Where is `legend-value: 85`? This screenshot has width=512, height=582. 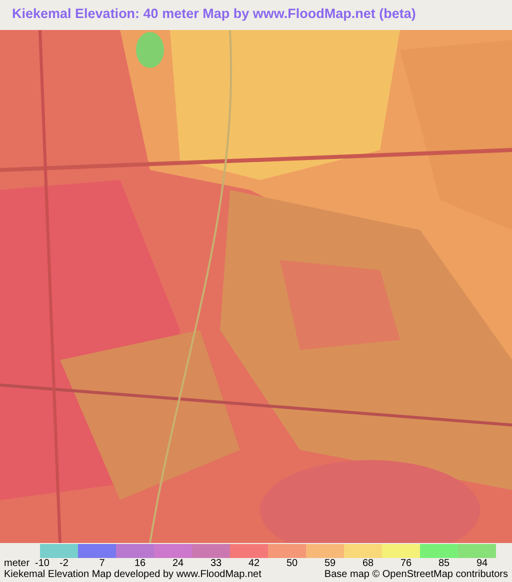
legend-value: 85 is located at coordinates (444, 563).